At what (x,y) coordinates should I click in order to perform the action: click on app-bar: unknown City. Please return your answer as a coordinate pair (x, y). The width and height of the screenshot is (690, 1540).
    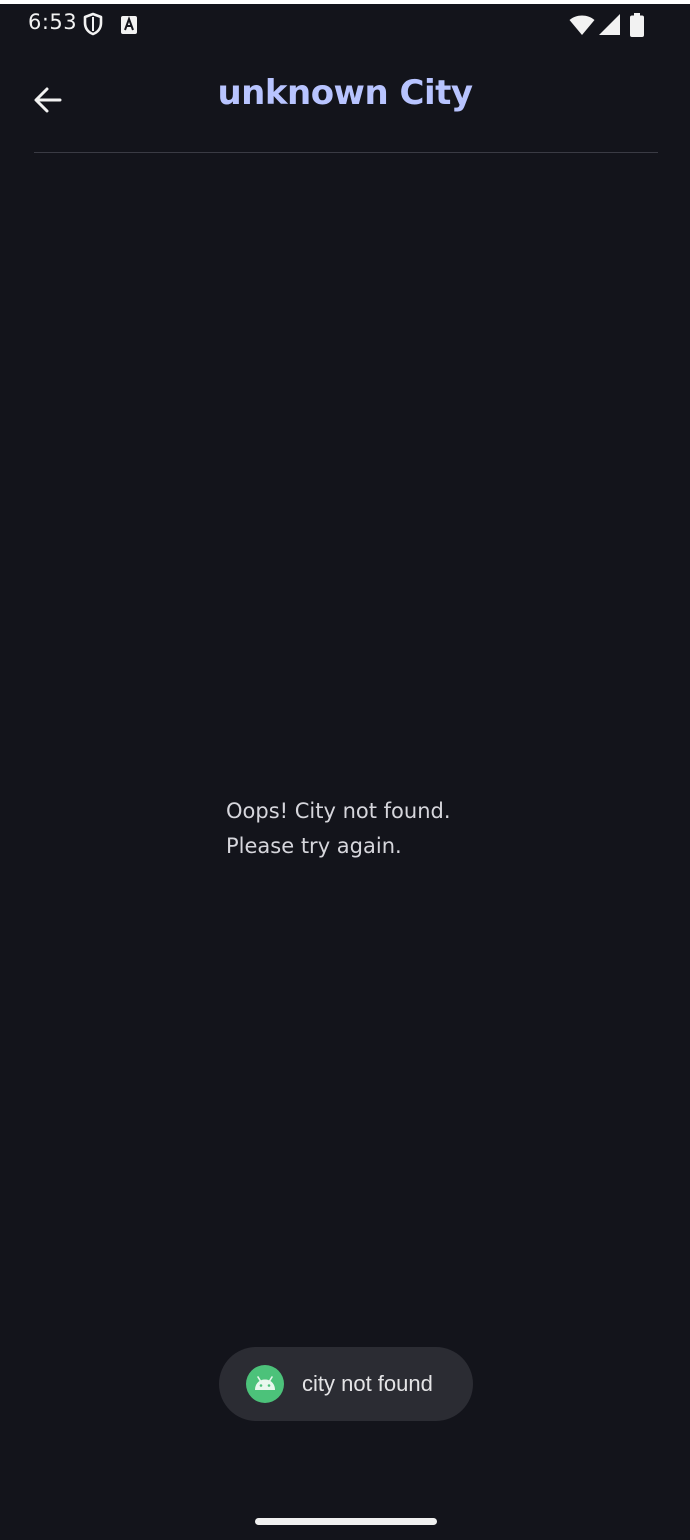
    Looking at the image, I should click on (345, 98).